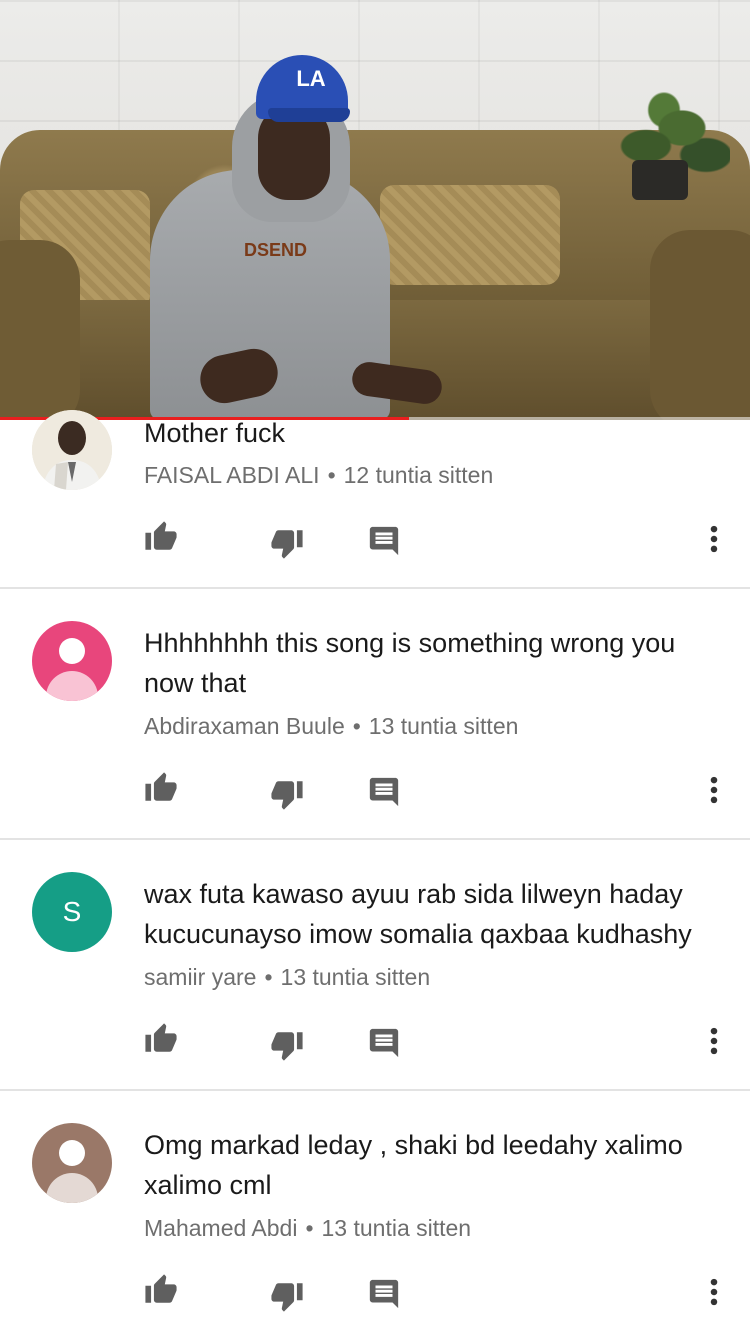 The height and width of the screenshot is (1334, 750). Describe the element at coordinates (311, 78) in the screenshot. I see `cap-logo: LA` at that location.